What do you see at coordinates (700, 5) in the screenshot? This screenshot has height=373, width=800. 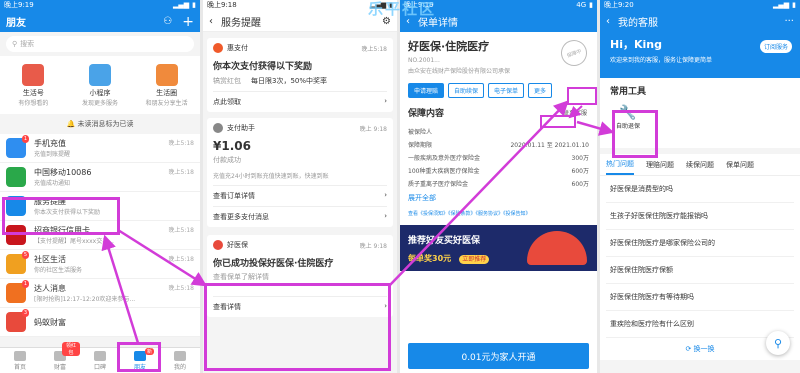 I see `status-bar: 晚上9:20 ▂▄▆ ▮` at bounding box center [700, 5].